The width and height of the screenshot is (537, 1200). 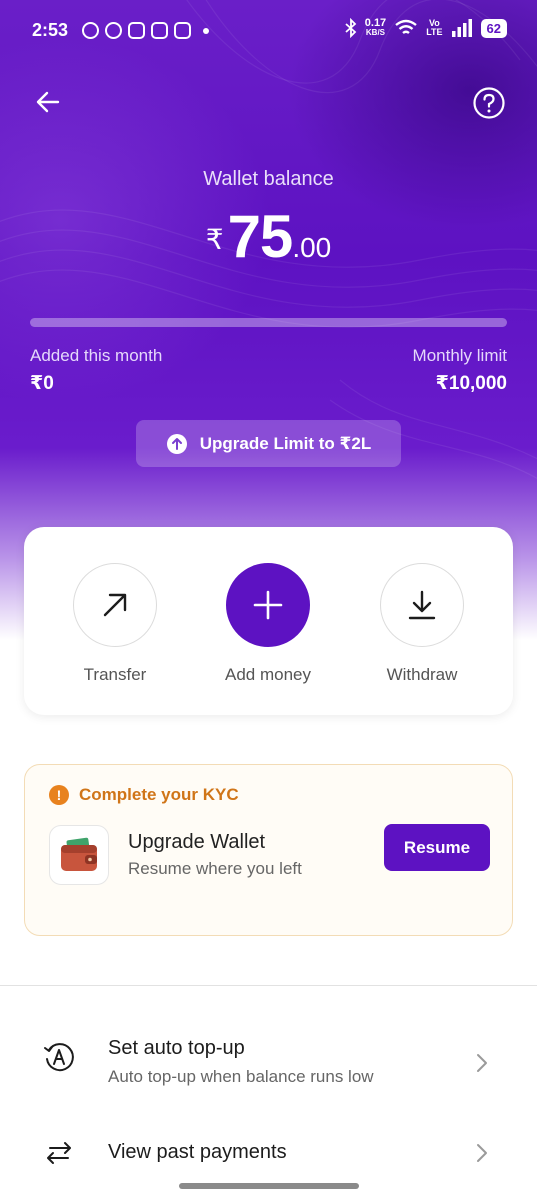 I want to click on balance-integer: 75, so click(x=260, y=236).